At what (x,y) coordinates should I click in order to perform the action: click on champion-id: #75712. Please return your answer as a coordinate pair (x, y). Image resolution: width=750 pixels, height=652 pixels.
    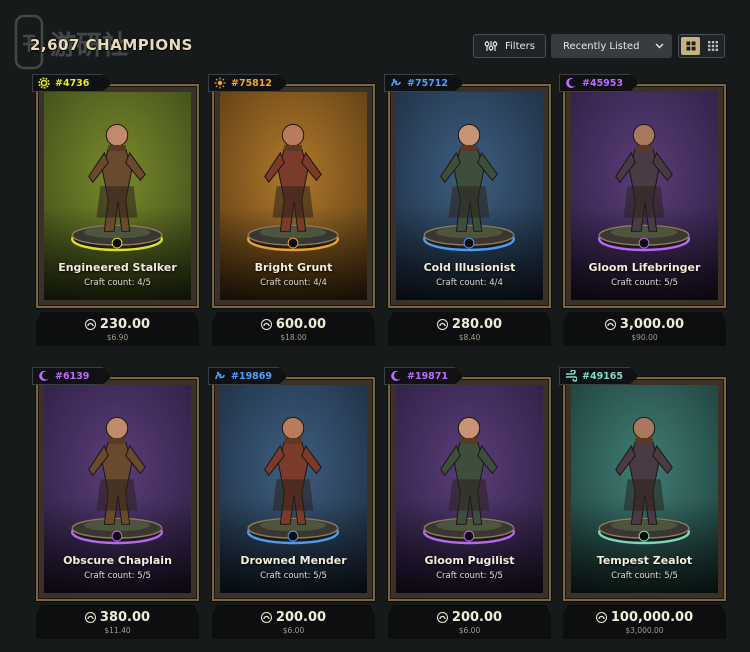
    Looking at the image, I should click on (428, 83).